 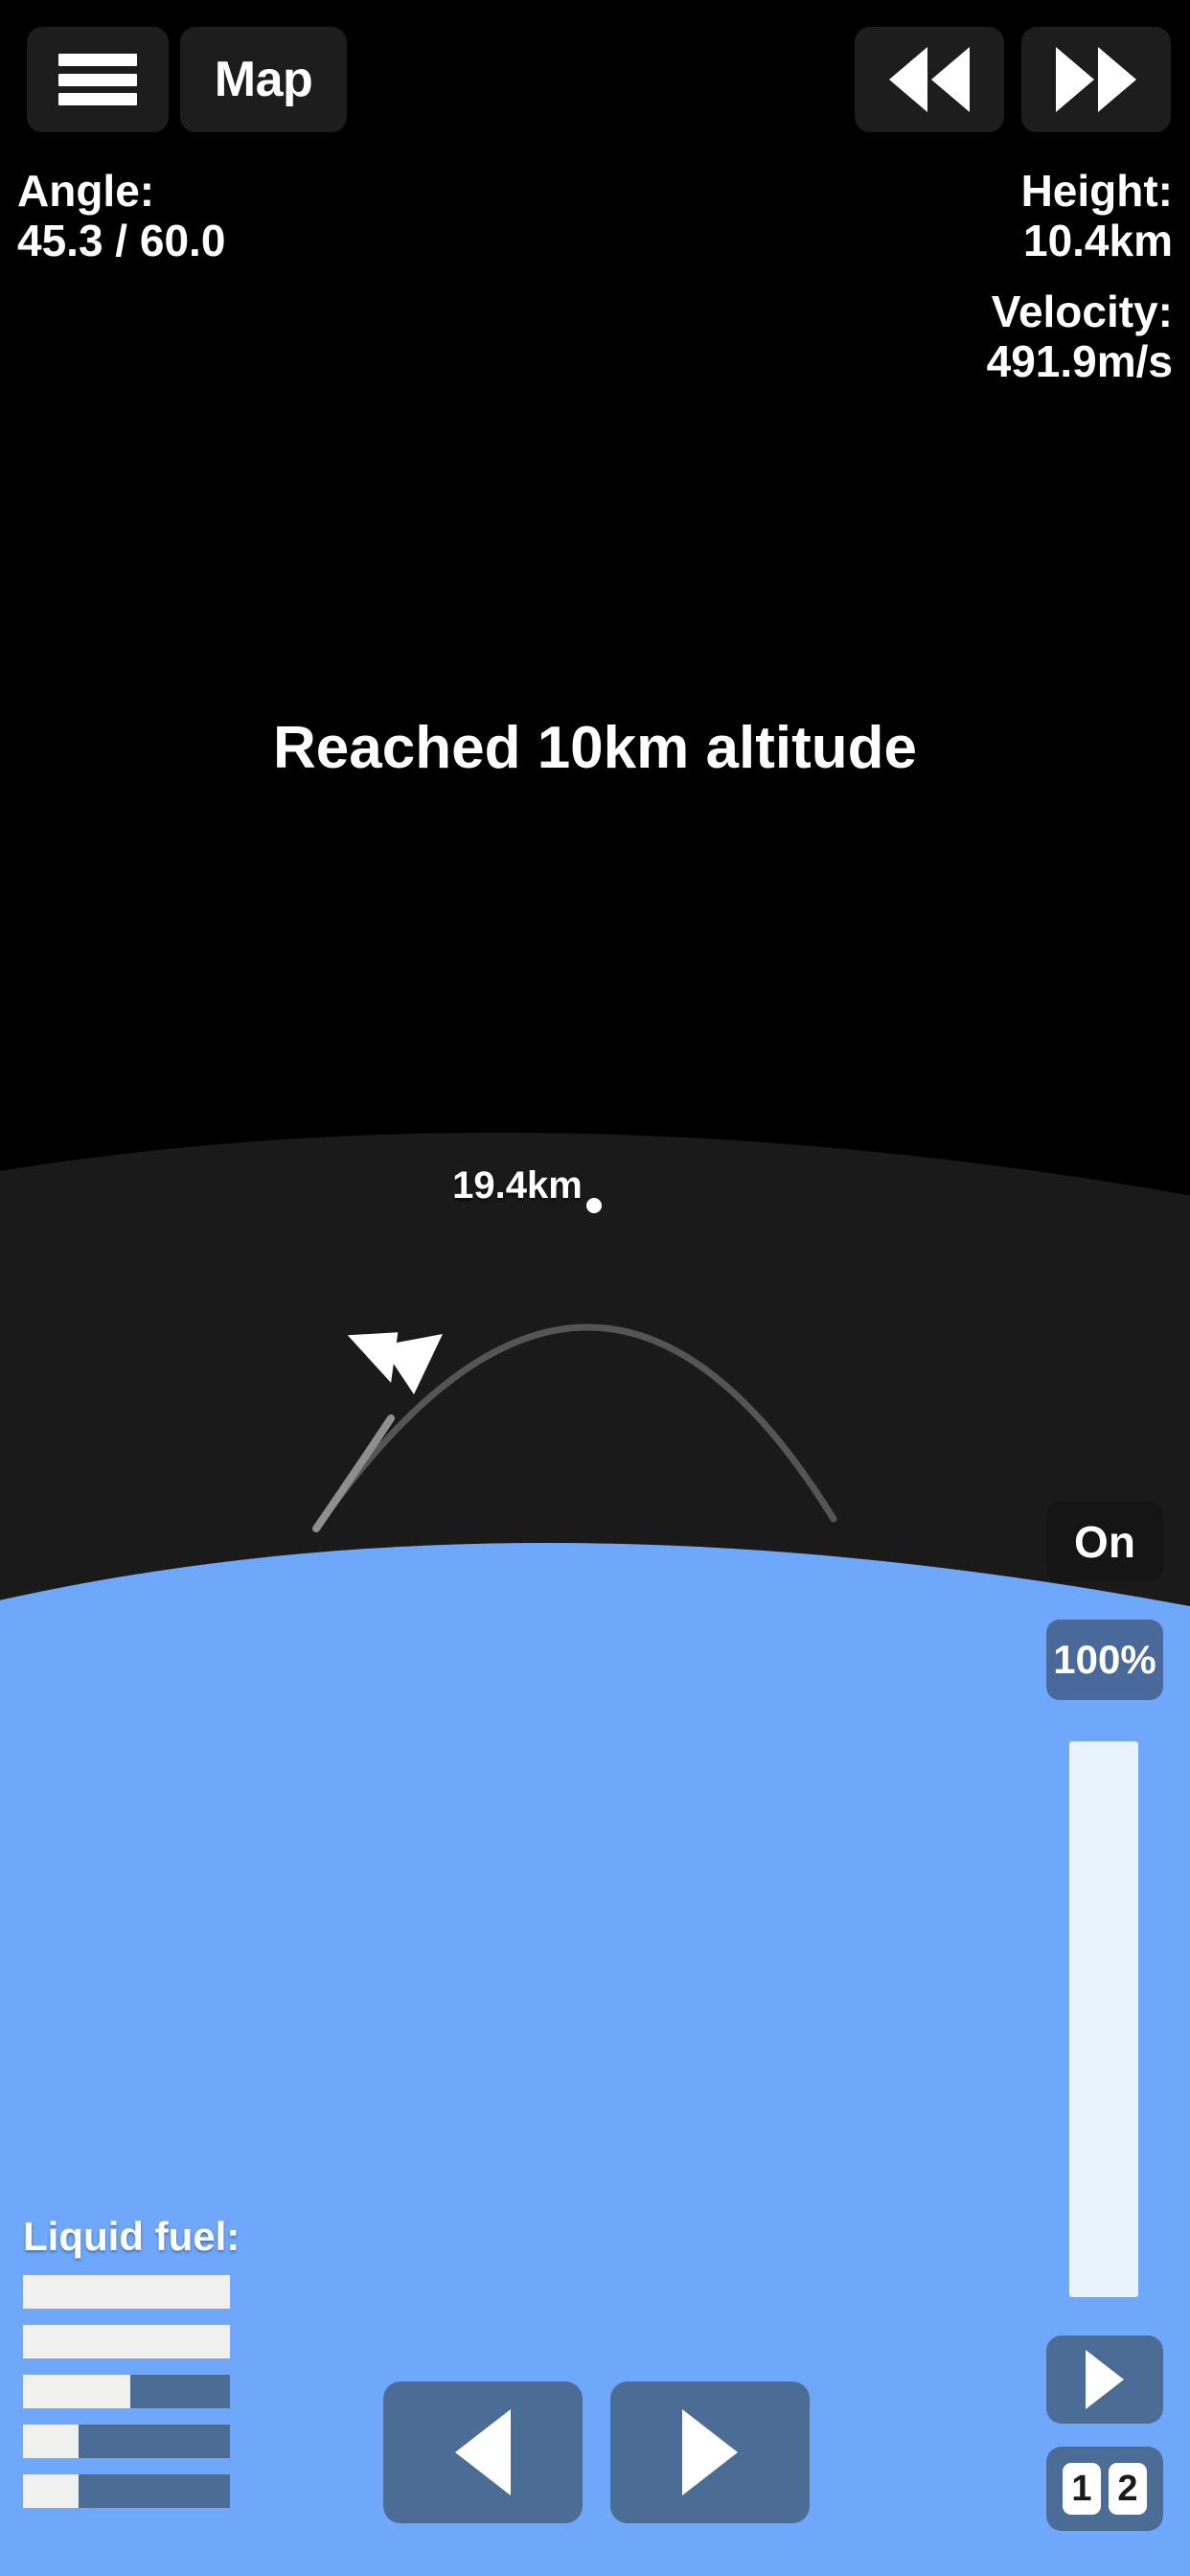 I want to click on engine-toggle-label: On, so click(x=1104, y=1542).